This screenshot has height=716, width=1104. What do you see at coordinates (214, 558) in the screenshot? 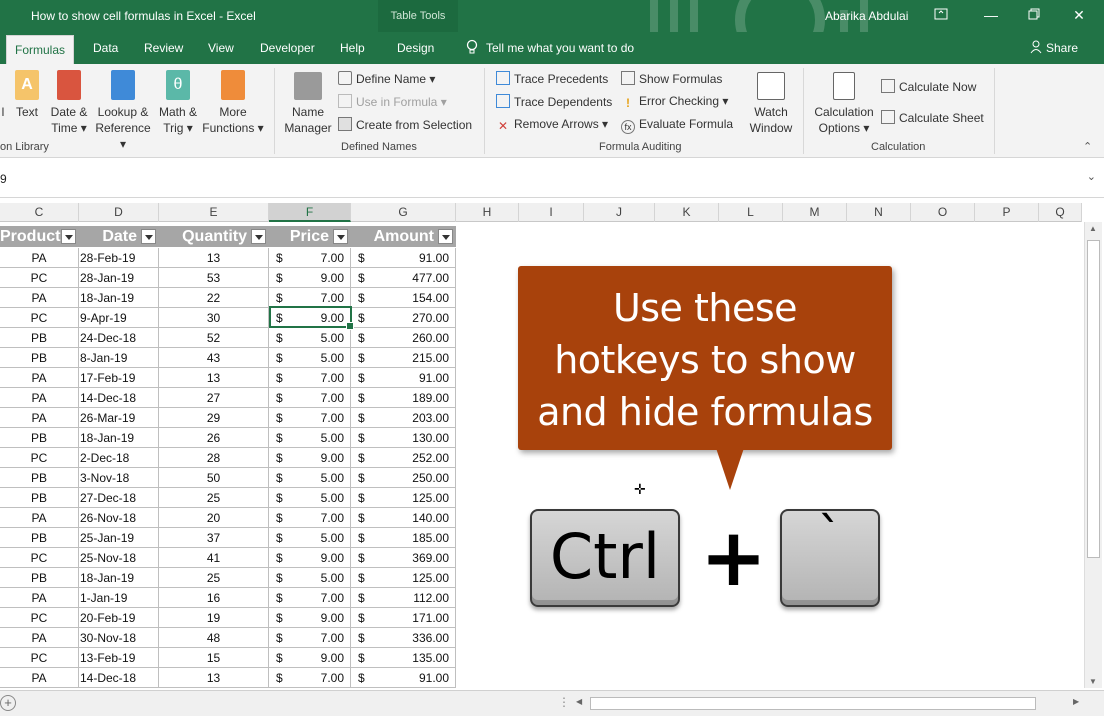
I see `cell-quantity: 41` at bounding box center [214, 558].